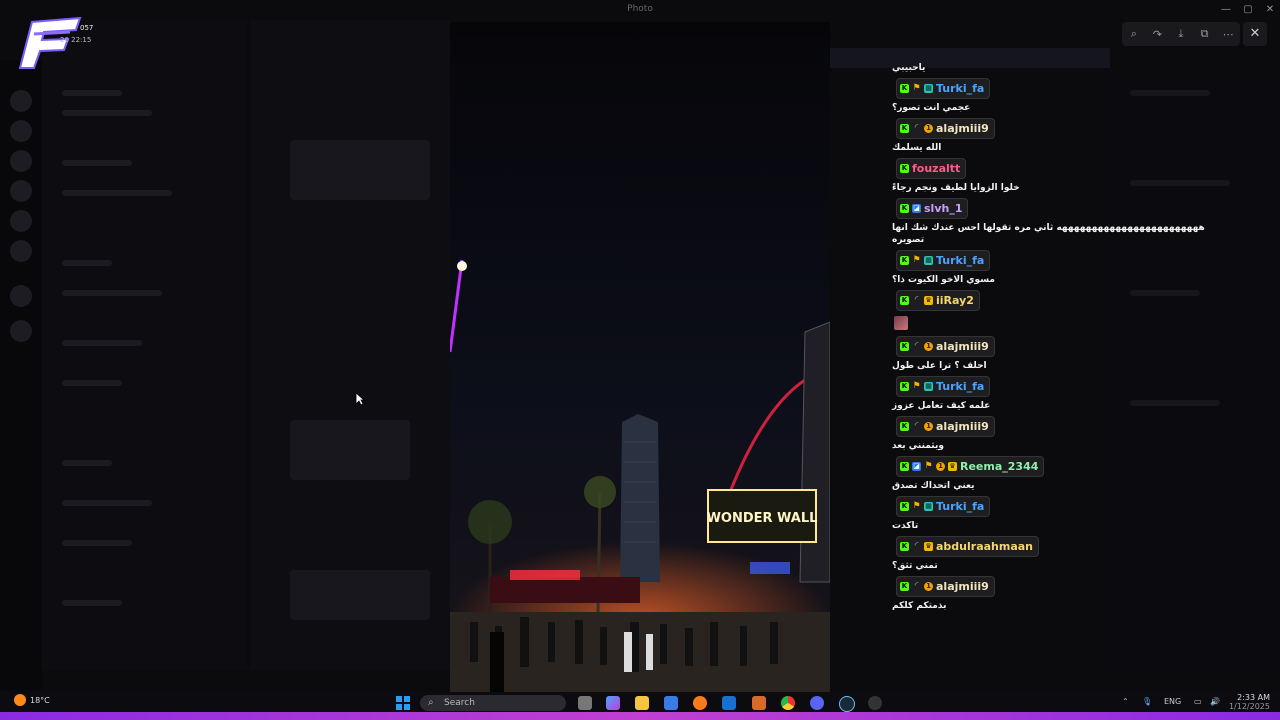 The width and height of the screenshot is (1280, 720). I want to click on file-explorer-icon, so click(642, 703).